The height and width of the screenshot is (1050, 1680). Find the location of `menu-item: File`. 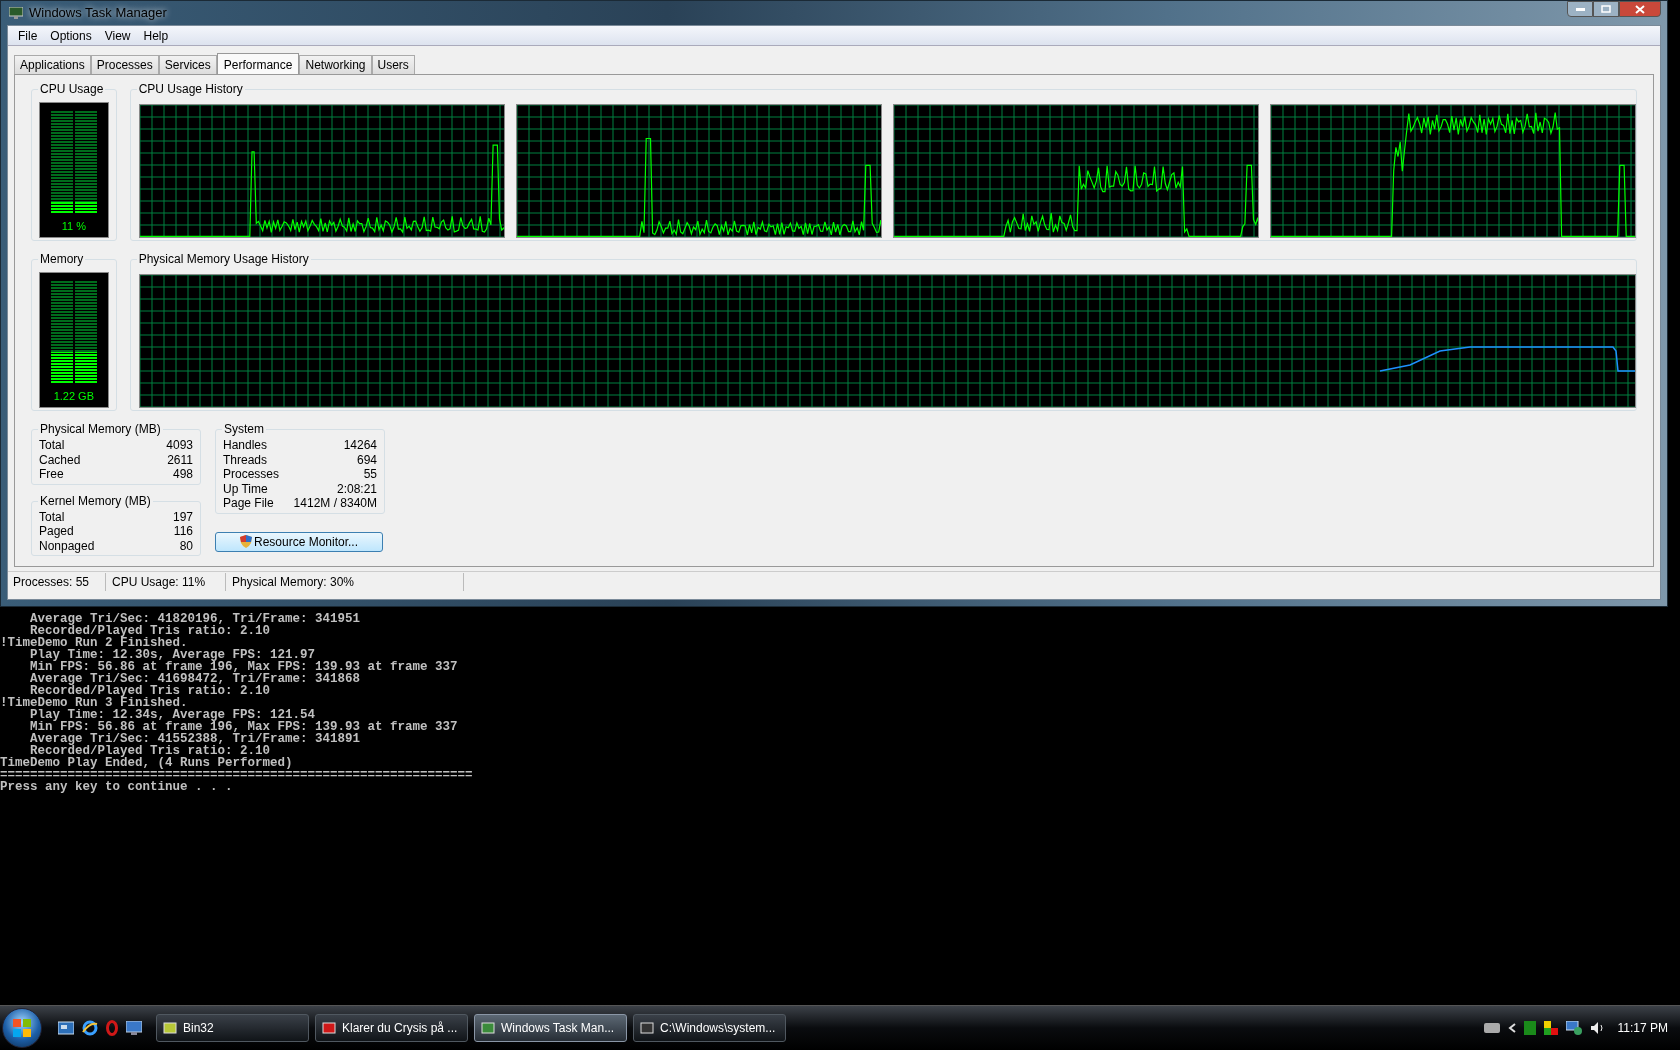

menu-item: File is located at coordinates (28, 35).